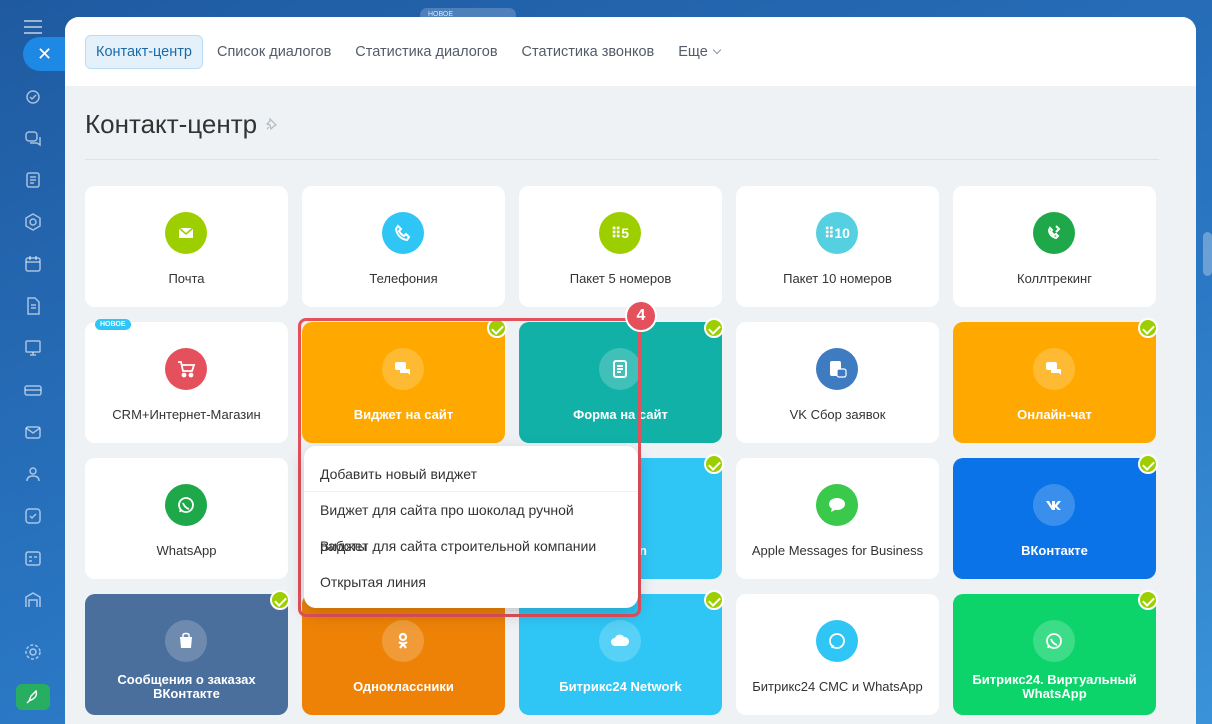 The image size is (1212, 724). Describe the element at coordinates (403, 414) in the screenshot. I see `tile-label: Виджет на сайт` at that location.